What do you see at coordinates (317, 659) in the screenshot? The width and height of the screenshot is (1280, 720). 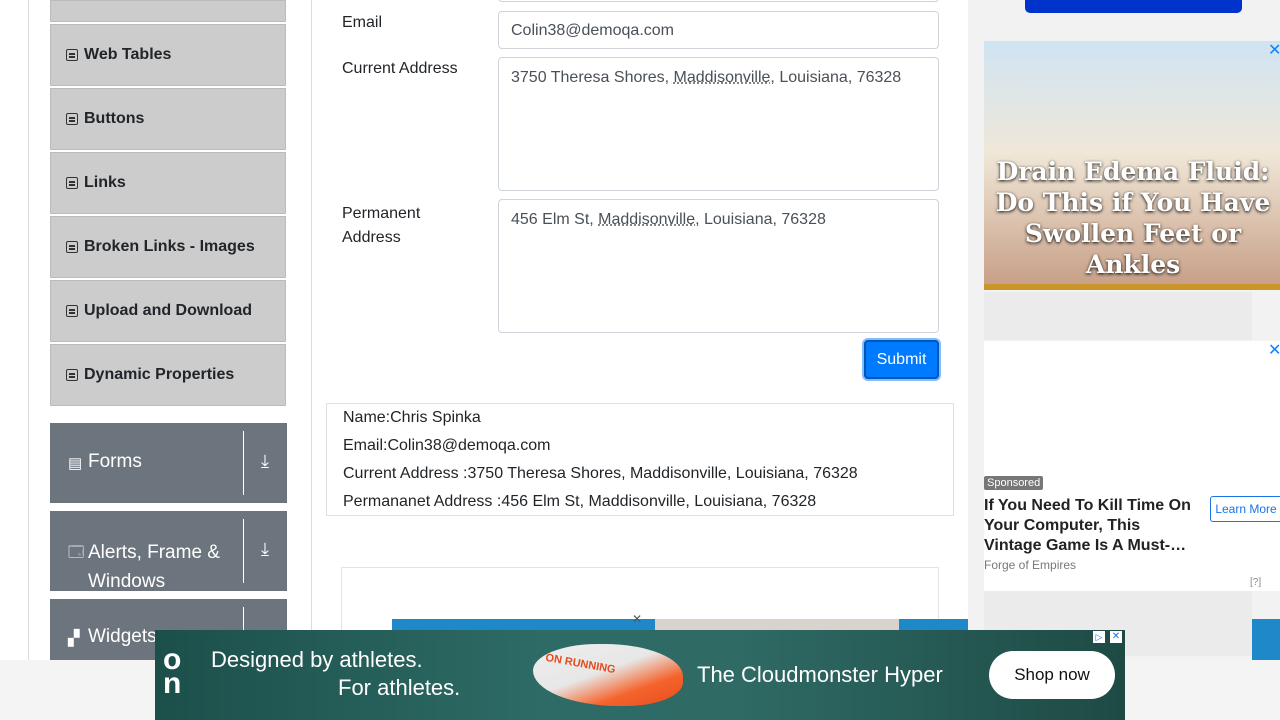 I see `banner-text: Designed by athletes.` at bounding box center [317, 659].